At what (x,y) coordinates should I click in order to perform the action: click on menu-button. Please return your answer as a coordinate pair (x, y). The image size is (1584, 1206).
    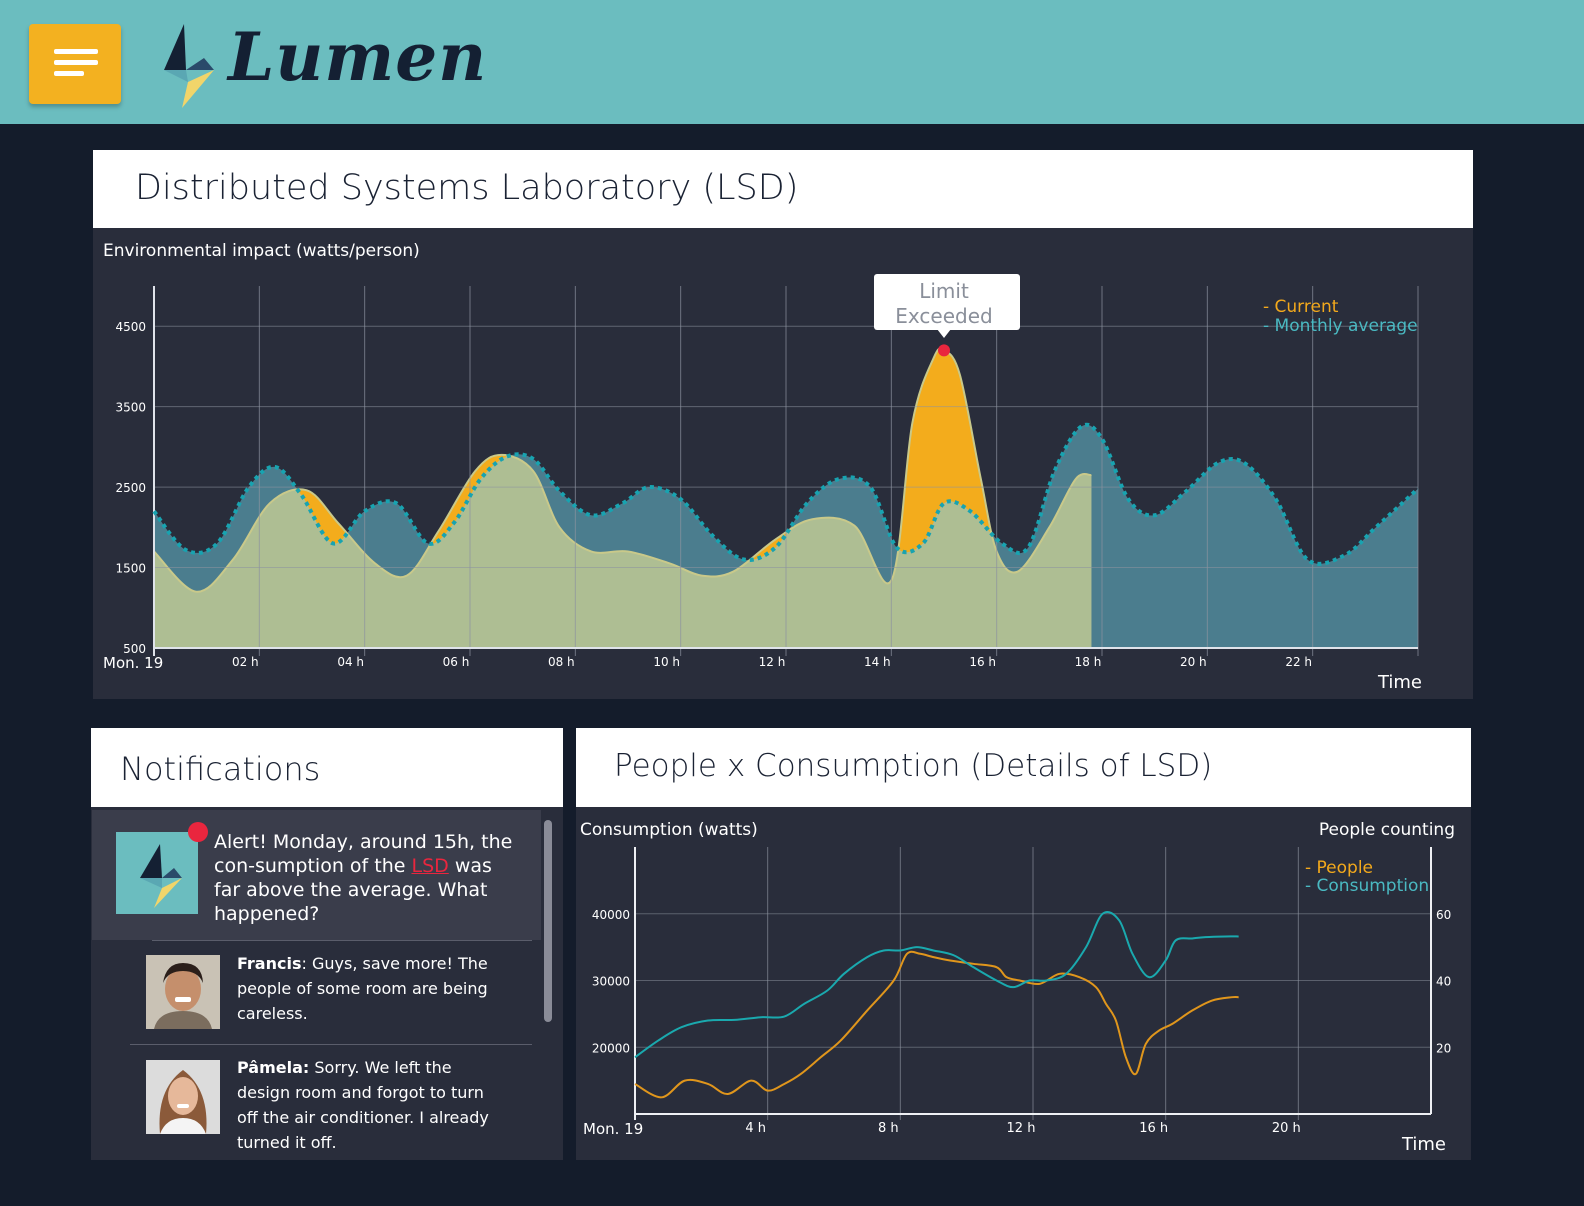
    Looking at the image, I should click on (75, 64).